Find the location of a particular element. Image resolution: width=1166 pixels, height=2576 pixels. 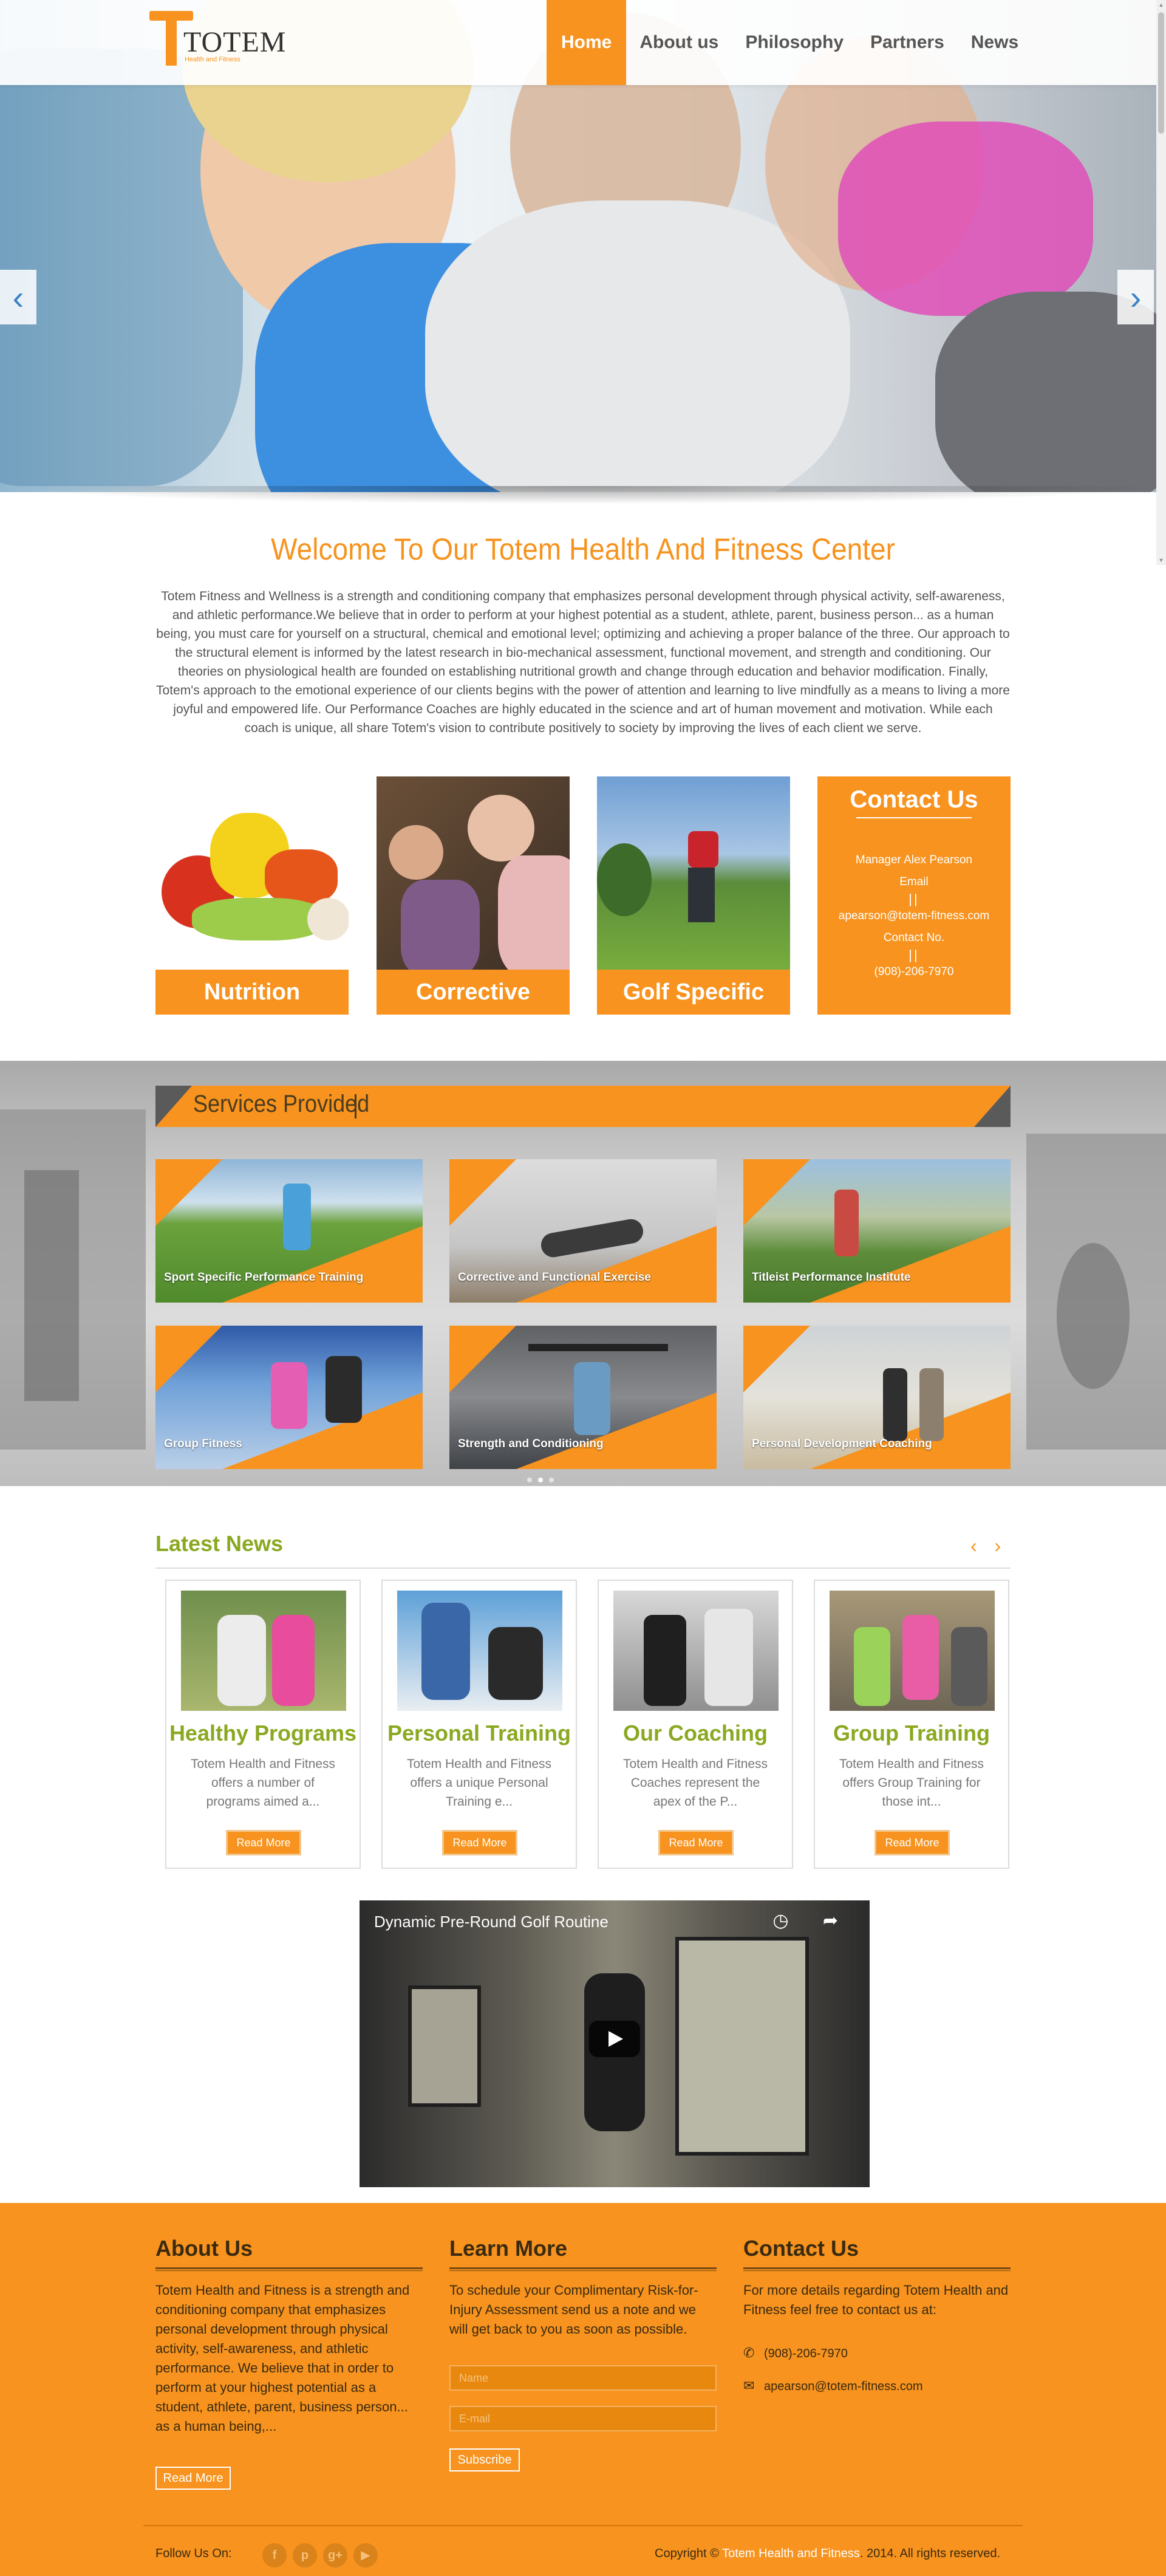

facebook-icon: f is located at coordinates (274, 2555).